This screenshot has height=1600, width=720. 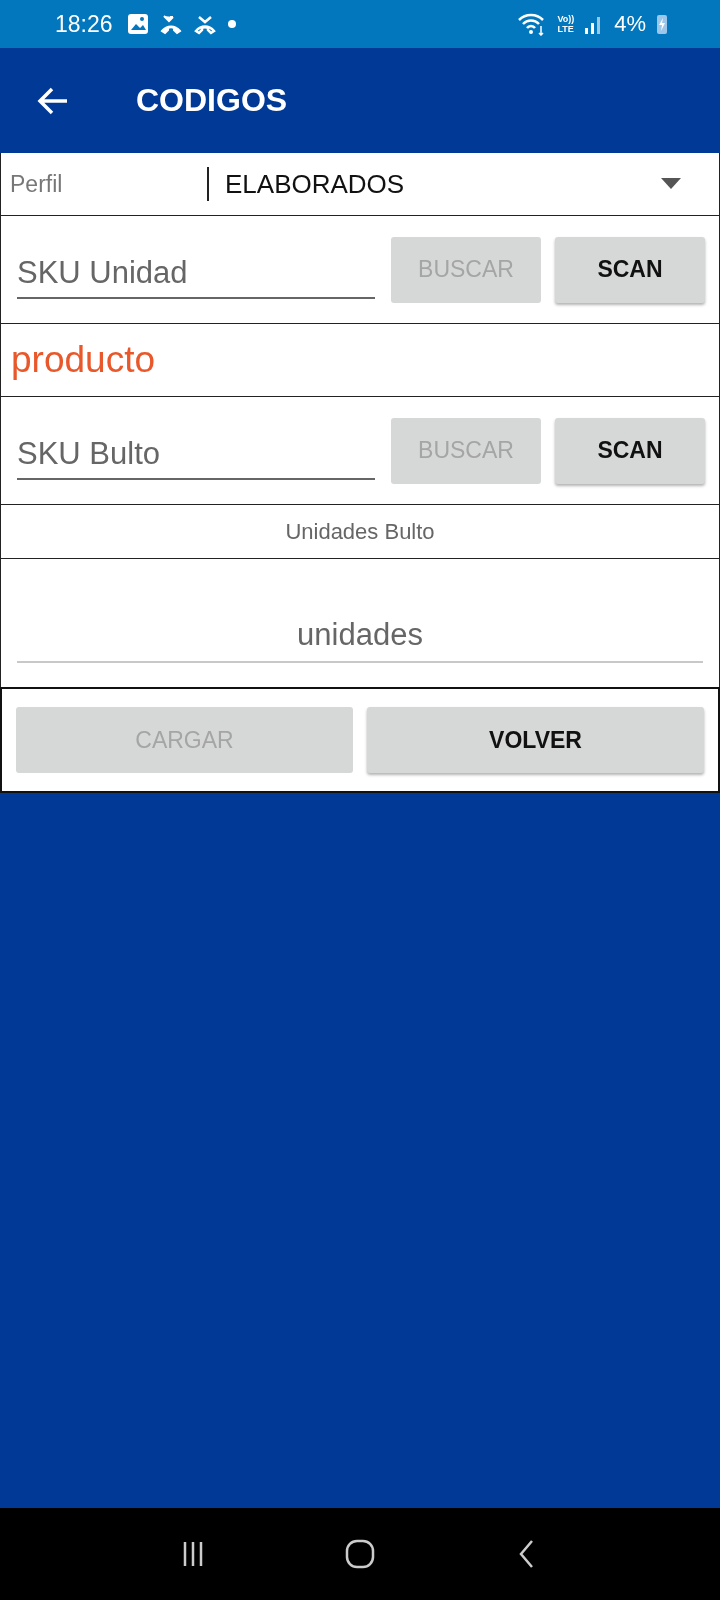 I want to click on sku-input-field: SKU Unidad, so click(x=196, y=272).